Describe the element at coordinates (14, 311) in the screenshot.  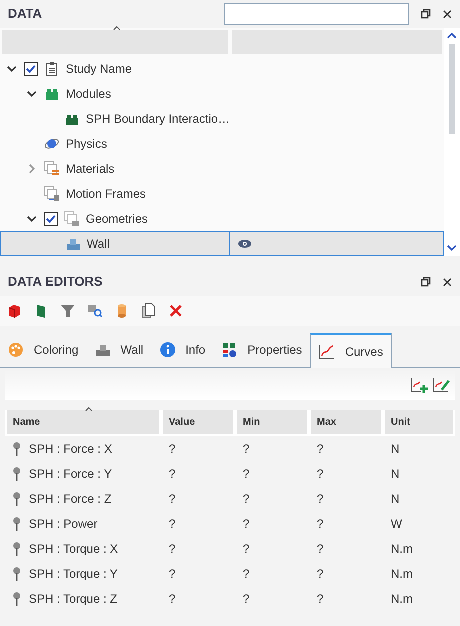
I see `cube-icon` at that location.